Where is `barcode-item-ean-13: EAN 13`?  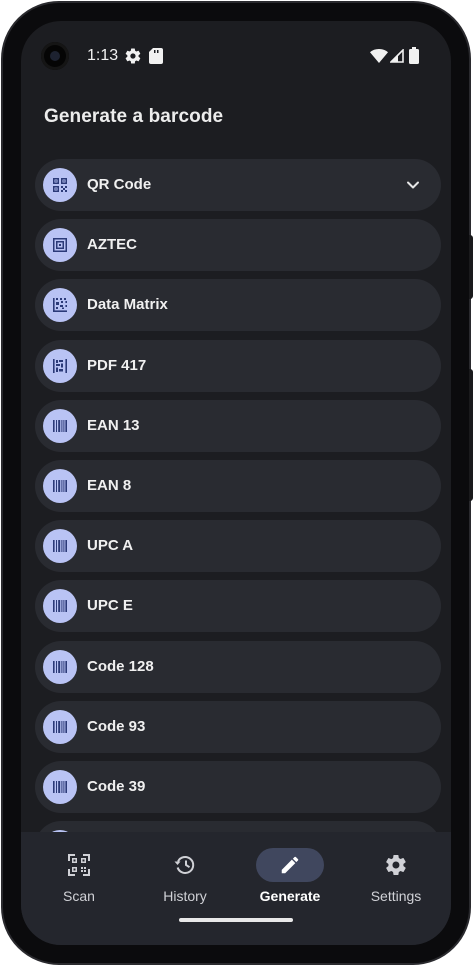
barcode-item-ean-13: EAN 13 is located at coordinates (238, 425).